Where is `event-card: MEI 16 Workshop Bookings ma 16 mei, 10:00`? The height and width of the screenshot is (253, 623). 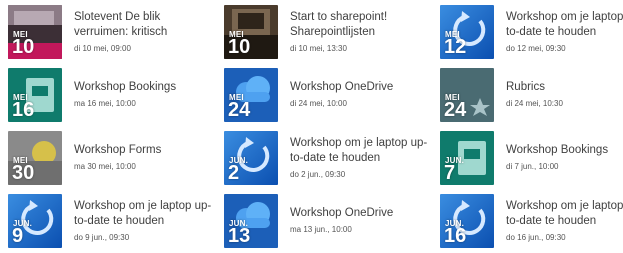
event-card: MEI 16 Workshop Bookings ma 16 mei, 10:00 is located at coordinates (111, 95).